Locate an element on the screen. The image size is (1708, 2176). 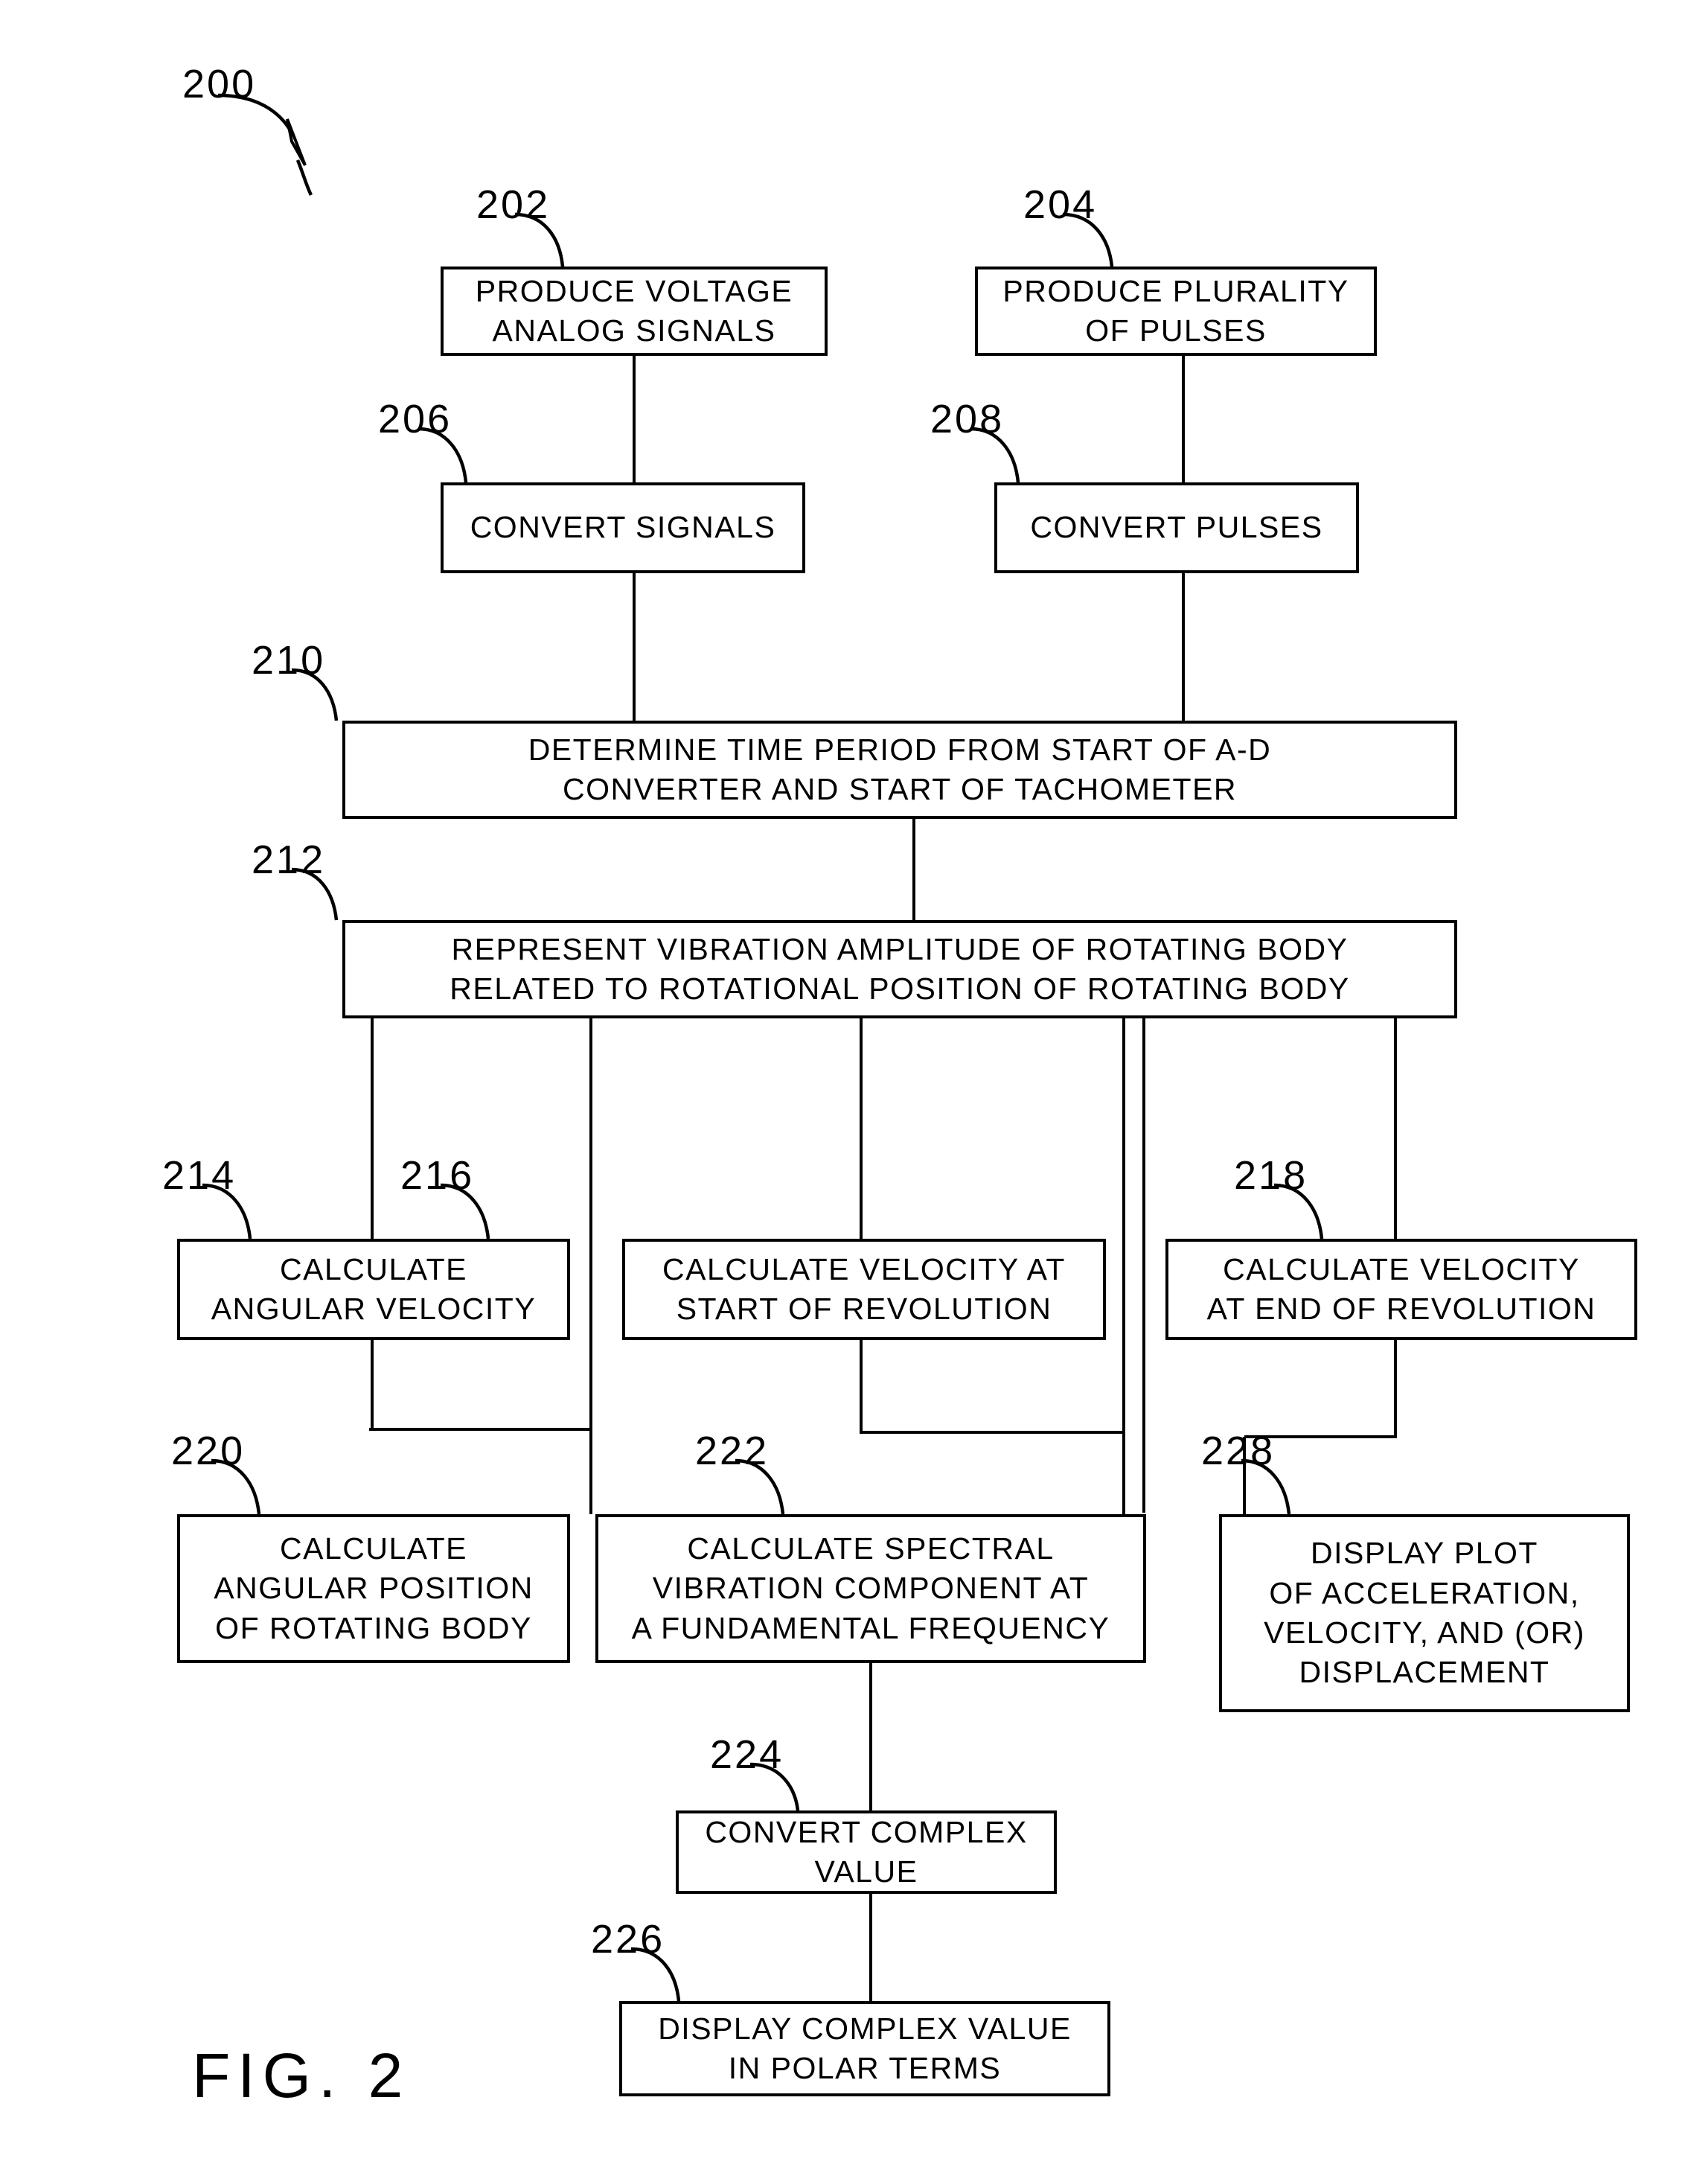
node-214-line-2: ANGULAR VELOCITY is located at coordinates (374, 1309).